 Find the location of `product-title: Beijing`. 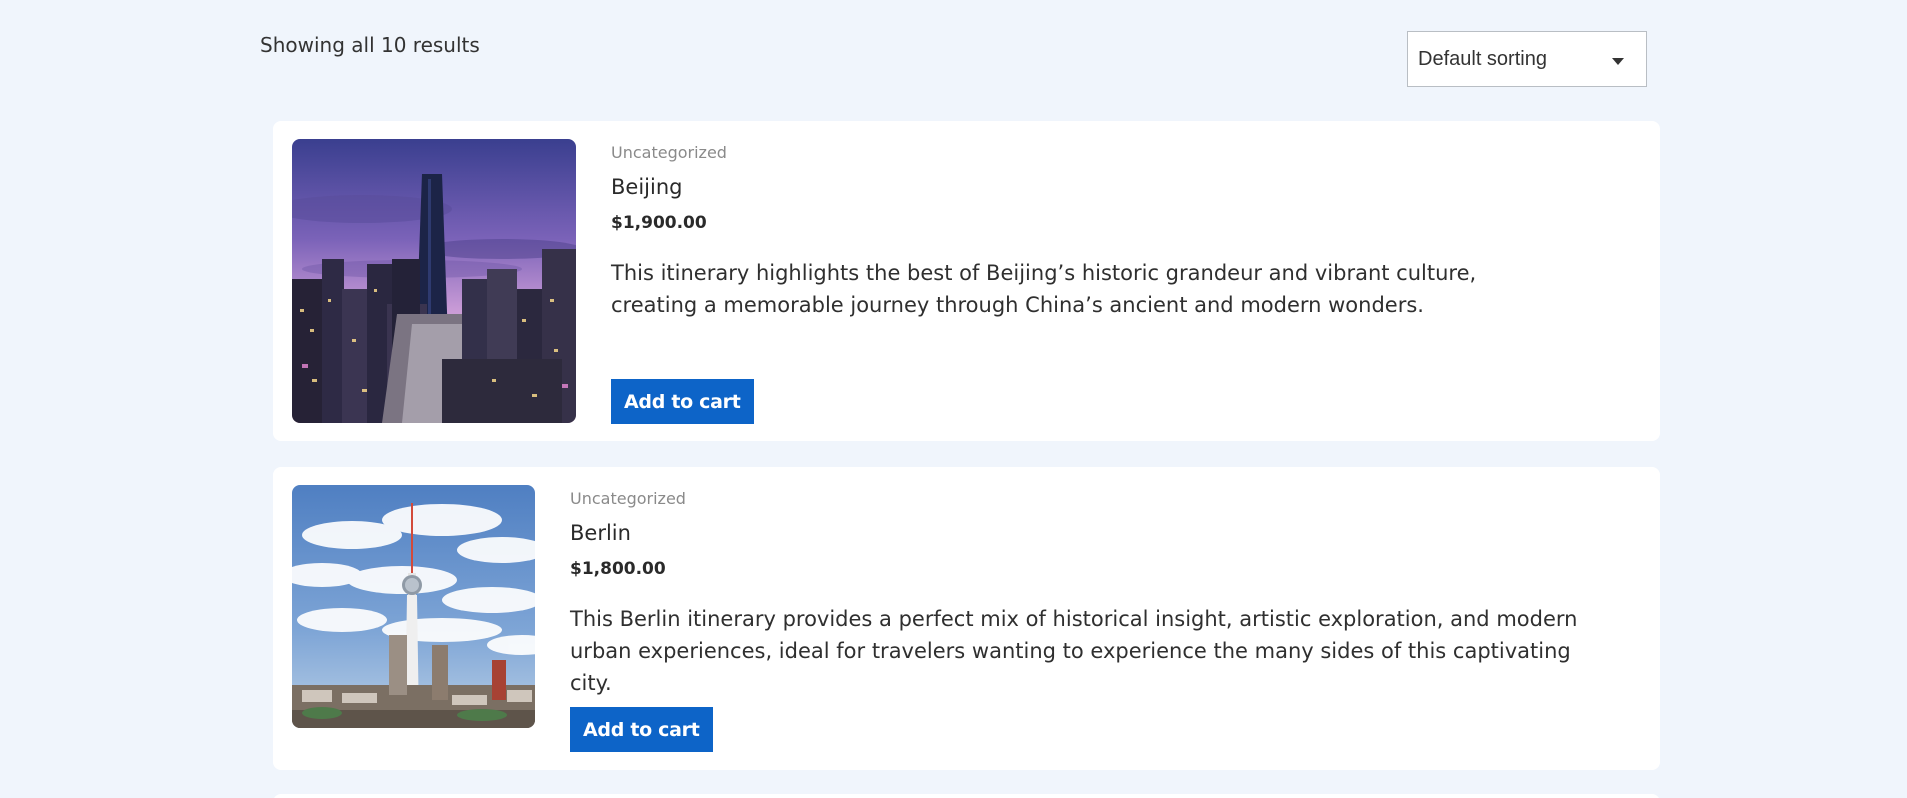

product-title: Beijing is located at coordinates (1080, 189).